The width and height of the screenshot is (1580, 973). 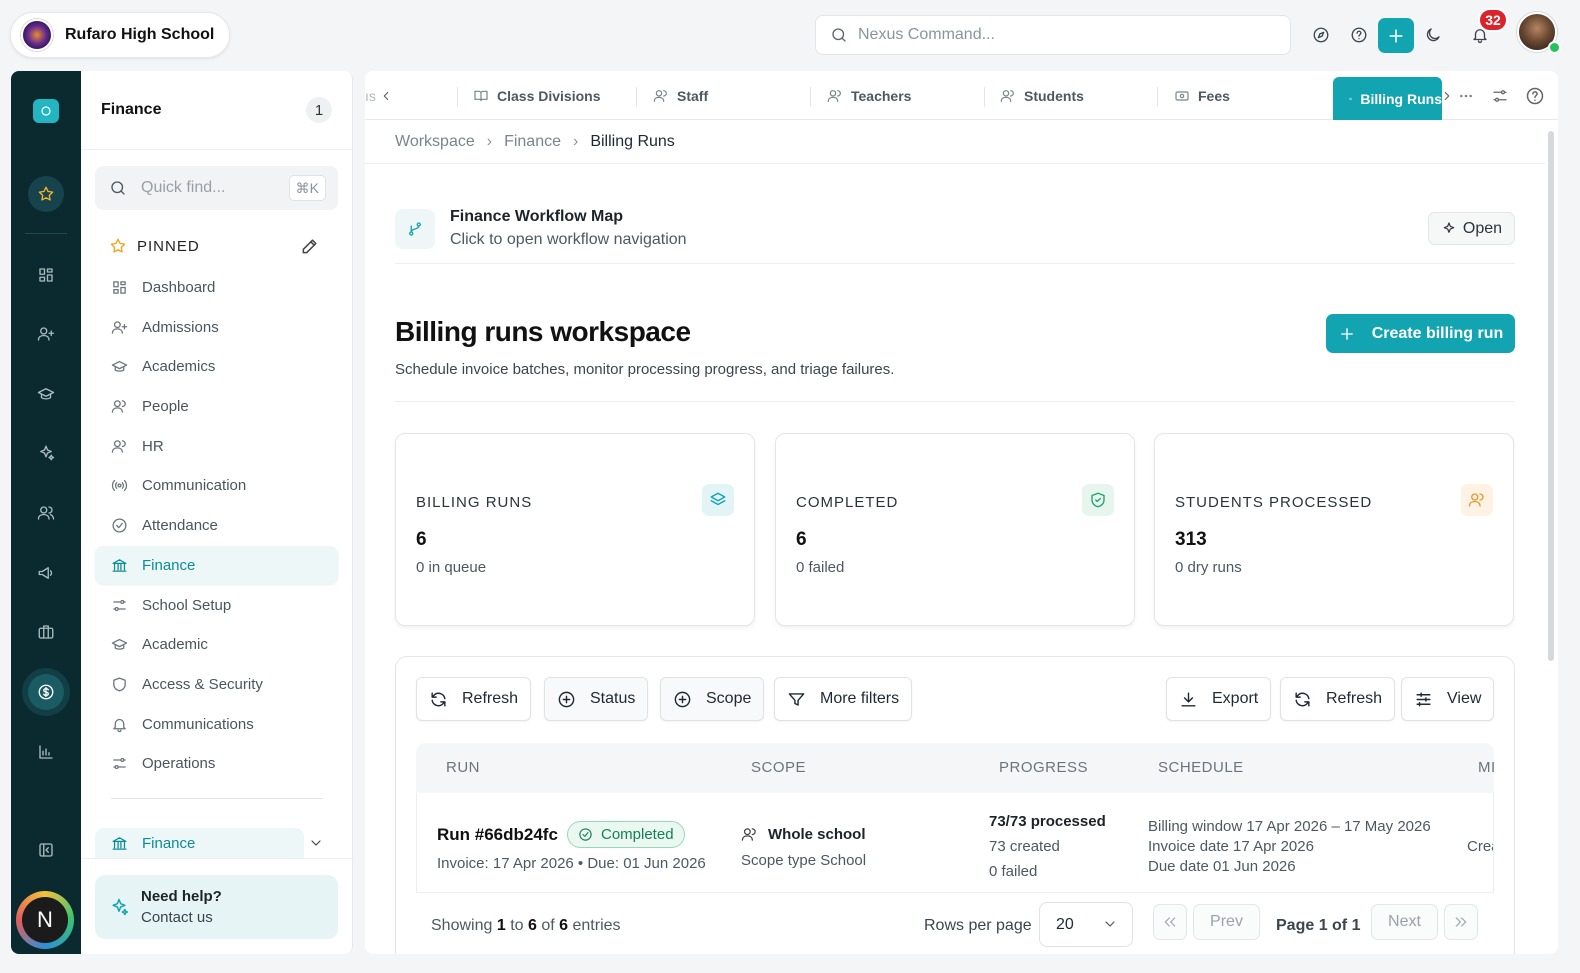 I want to click on rows-per-page-select: 20, so click(x=1086, y=924).